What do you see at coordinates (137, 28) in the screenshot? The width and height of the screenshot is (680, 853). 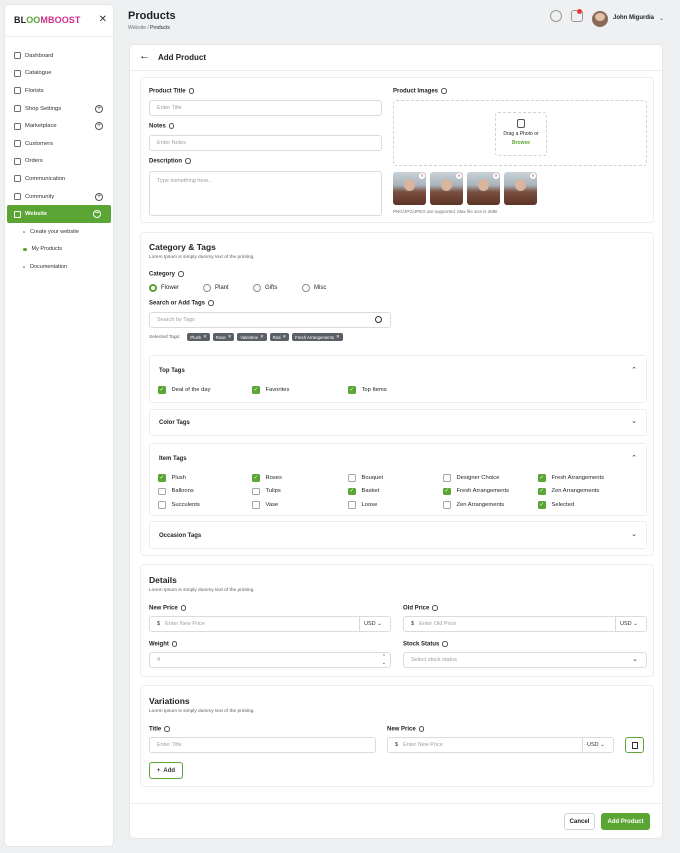 I see `breadcrumb-root: Website` at bounding box center [137, 28].